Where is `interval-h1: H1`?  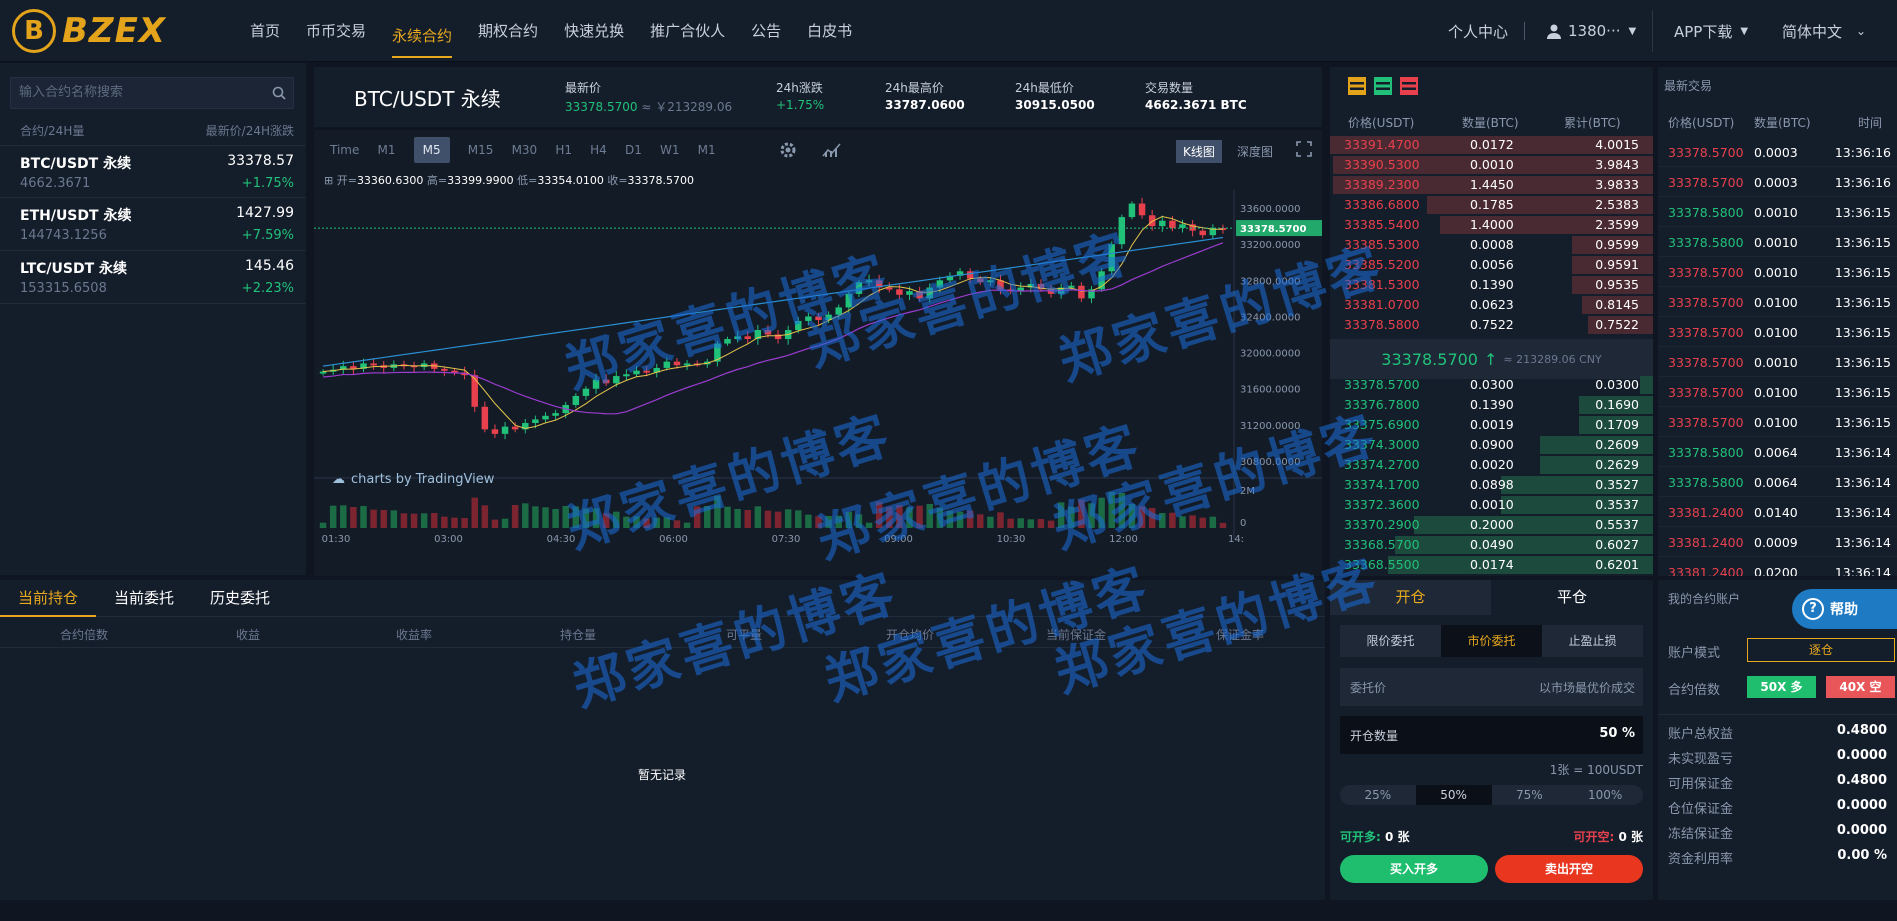
interval-h1: H1 is located at coordinates (563, 150).